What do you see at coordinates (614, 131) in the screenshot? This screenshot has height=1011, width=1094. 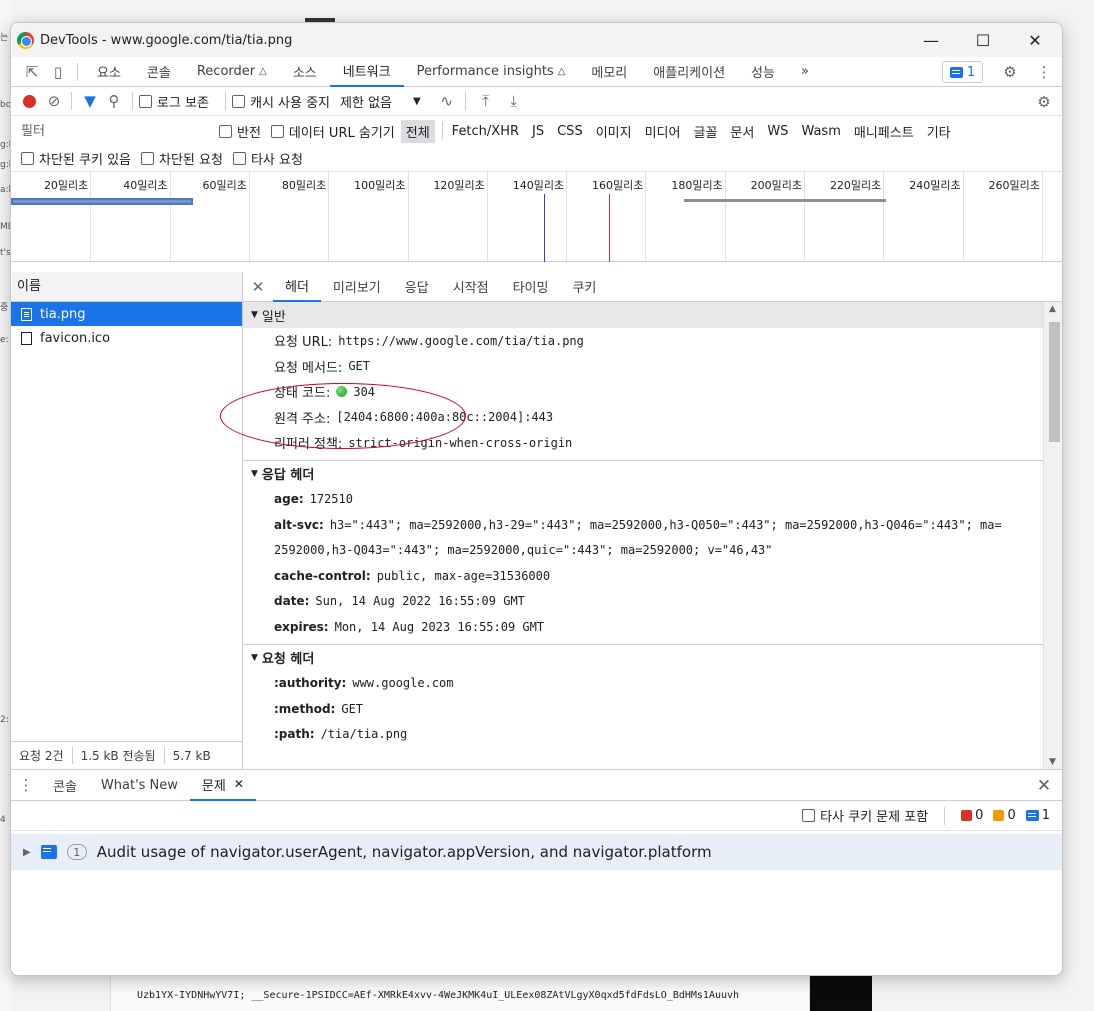 I see `type-filter-img: 이미지` at bounding box center [614, 131].